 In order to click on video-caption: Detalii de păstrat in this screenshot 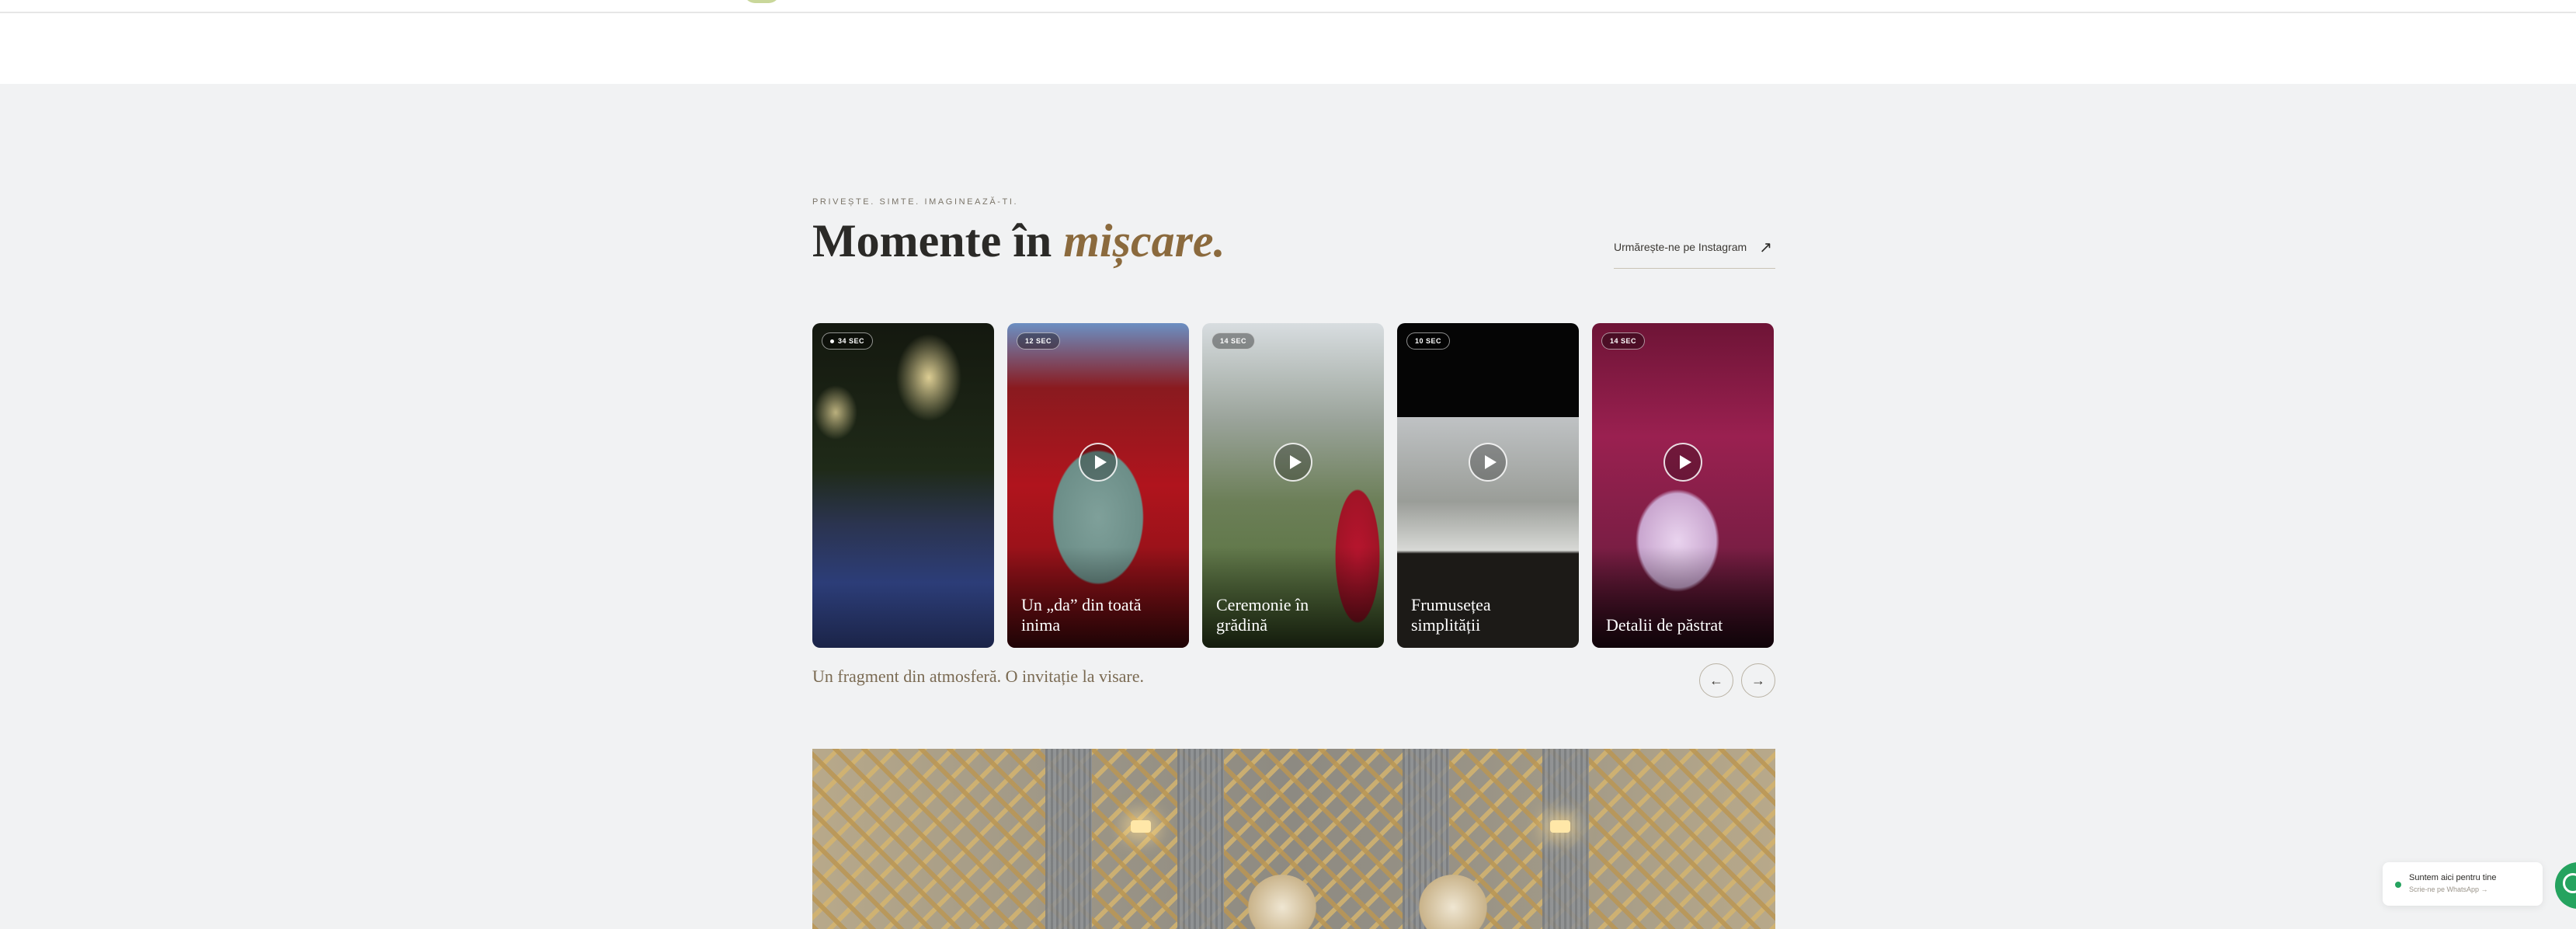, I will do `click(1664, 625)`.